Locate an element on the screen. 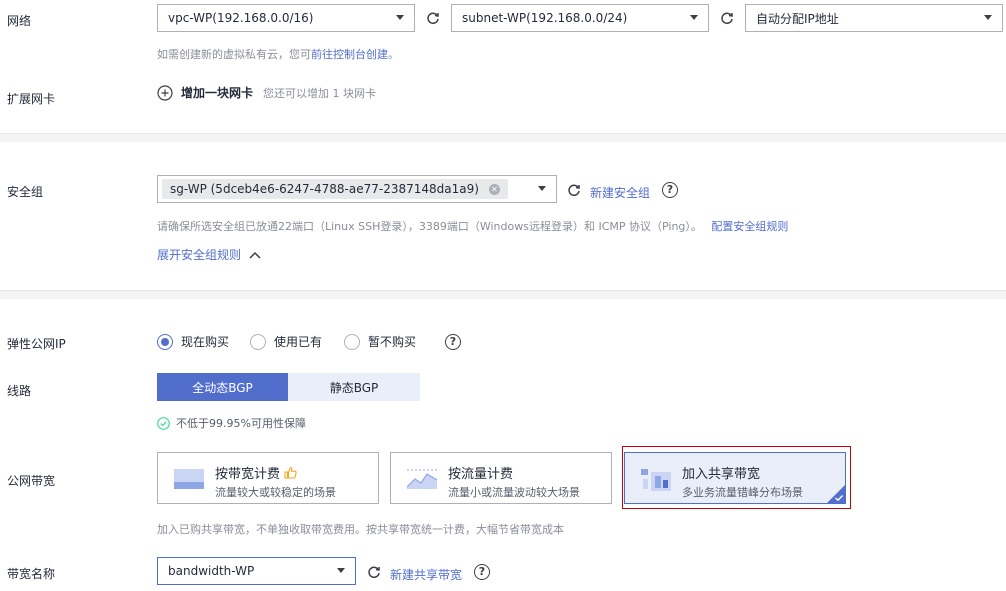 This screenshot has width=1006, height=591. eip-label: 弹性公网IP is located at coordinates (36, 344).